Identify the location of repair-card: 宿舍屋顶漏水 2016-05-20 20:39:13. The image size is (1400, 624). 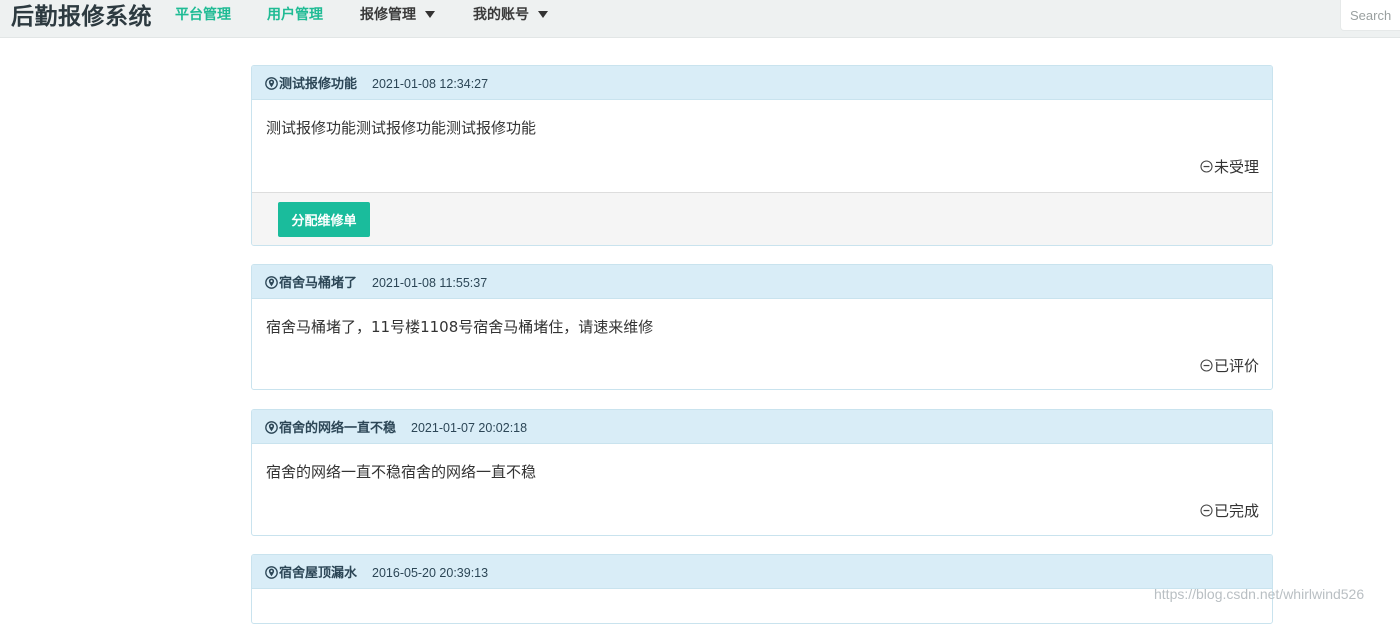
(762, 589).